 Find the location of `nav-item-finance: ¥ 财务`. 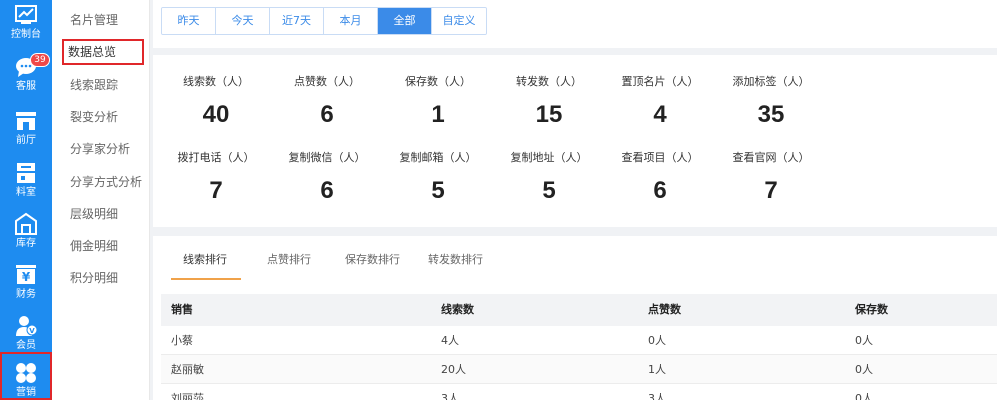

nav-item-finance: ¥ 财务 is located at coordinates (26, 287).